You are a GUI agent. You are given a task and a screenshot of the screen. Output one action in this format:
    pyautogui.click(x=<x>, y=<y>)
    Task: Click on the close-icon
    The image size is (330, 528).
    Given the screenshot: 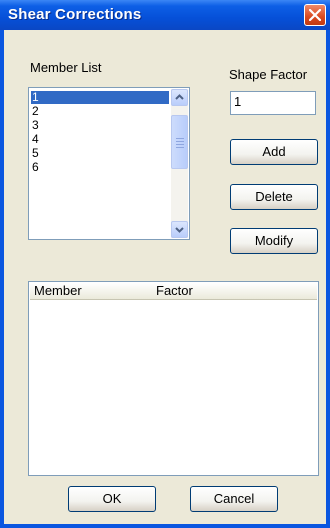 What is the action you would take?
    pyautogui.click(x=315, y=15)
    